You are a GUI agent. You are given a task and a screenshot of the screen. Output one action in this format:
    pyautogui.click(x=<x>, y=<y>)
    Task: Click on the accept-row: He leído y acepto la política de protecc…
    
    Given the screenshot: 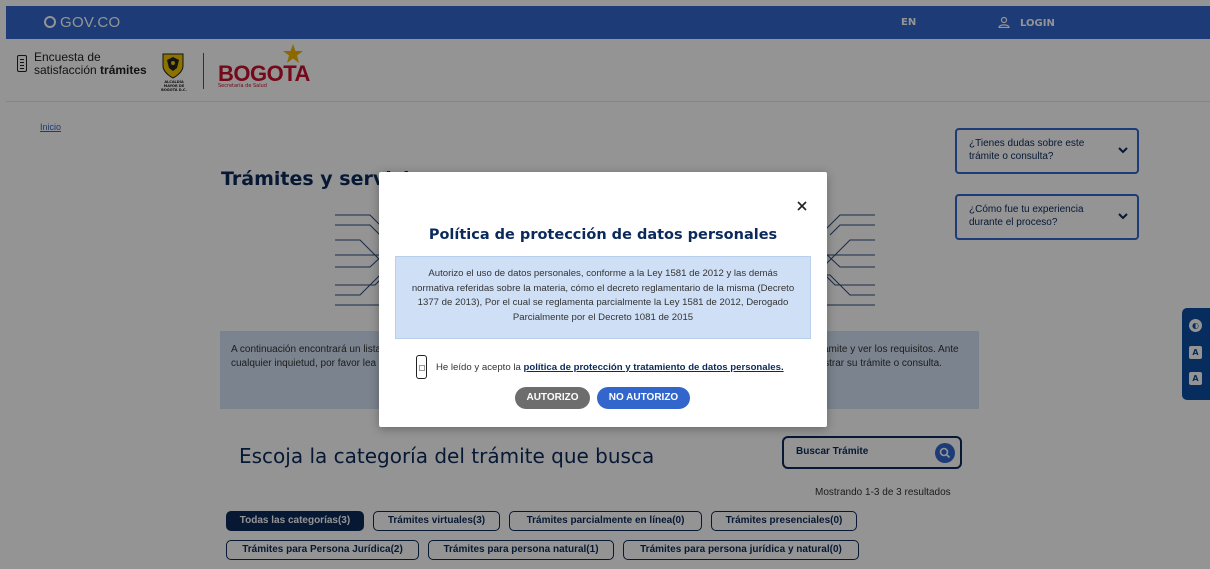 What is the action you would take?
    pyautogui.click(x=616, y=368)
    